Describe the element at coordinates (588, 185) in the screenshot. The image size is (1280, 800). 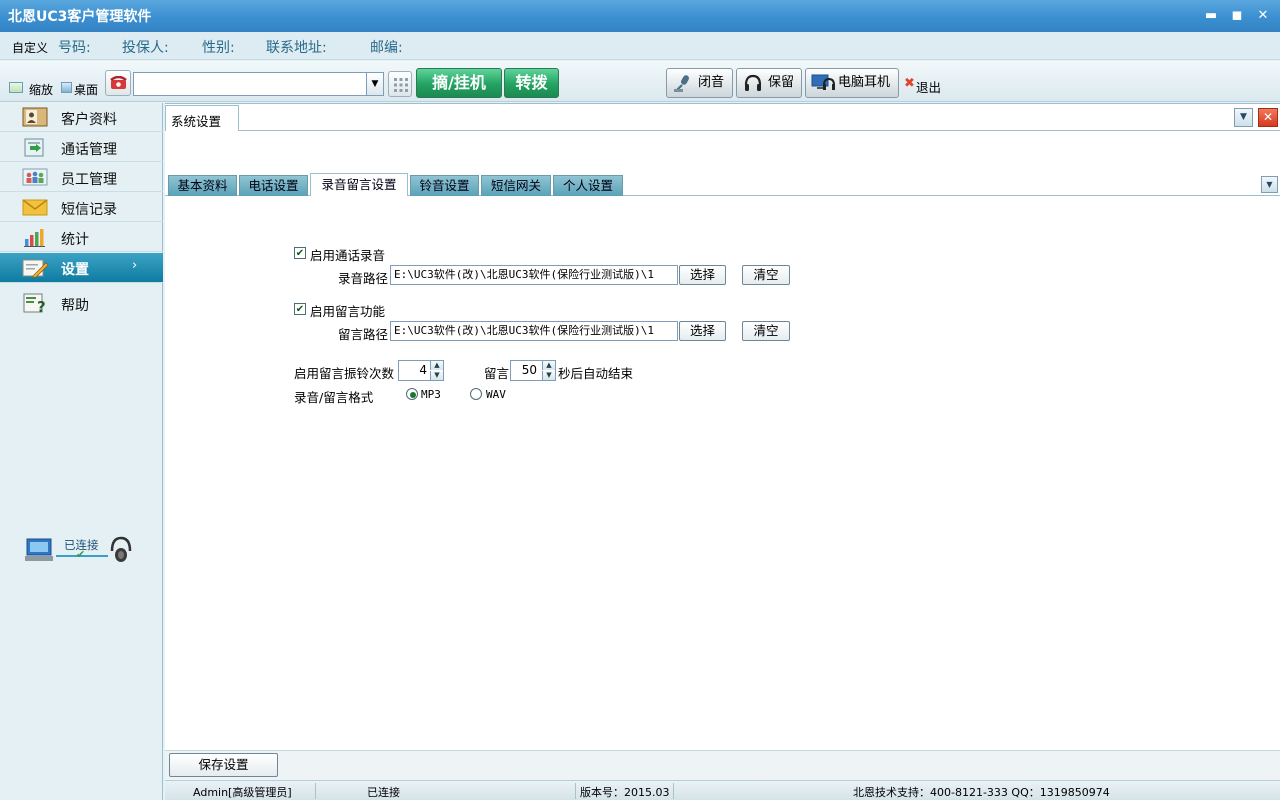
I see `tab-personal-settings: 个人设置` at that location.